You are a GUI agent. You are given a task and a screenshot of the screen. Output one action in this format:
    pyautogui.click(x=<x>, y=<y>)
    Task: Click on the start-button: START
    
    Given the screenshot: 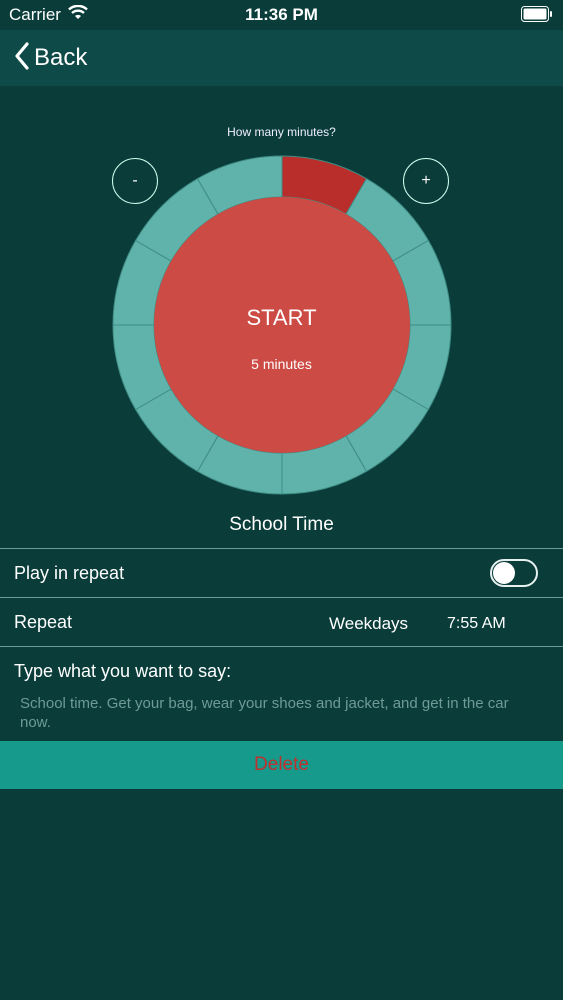 What is the action you would take?
    pyautogui.click(x=281, y=318)
    